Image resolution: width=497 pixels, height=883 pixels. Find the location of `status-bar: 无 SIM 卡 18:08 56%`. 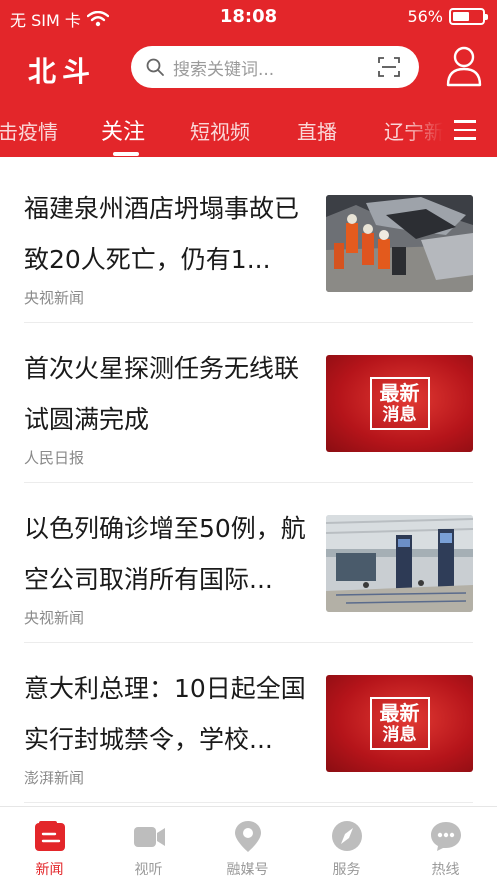

status-bar: 无 SIM 卡 18:08 56% is located at coordinates (248, 17).